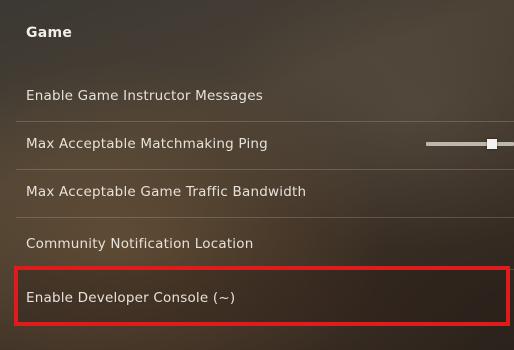 The width and height of the screenshot is (514, 350). What do you see at coordinates (131, 298) in the screenshot?
I see `setting-label: Enable Developer Console (~)` at bounding box center [131, 298].